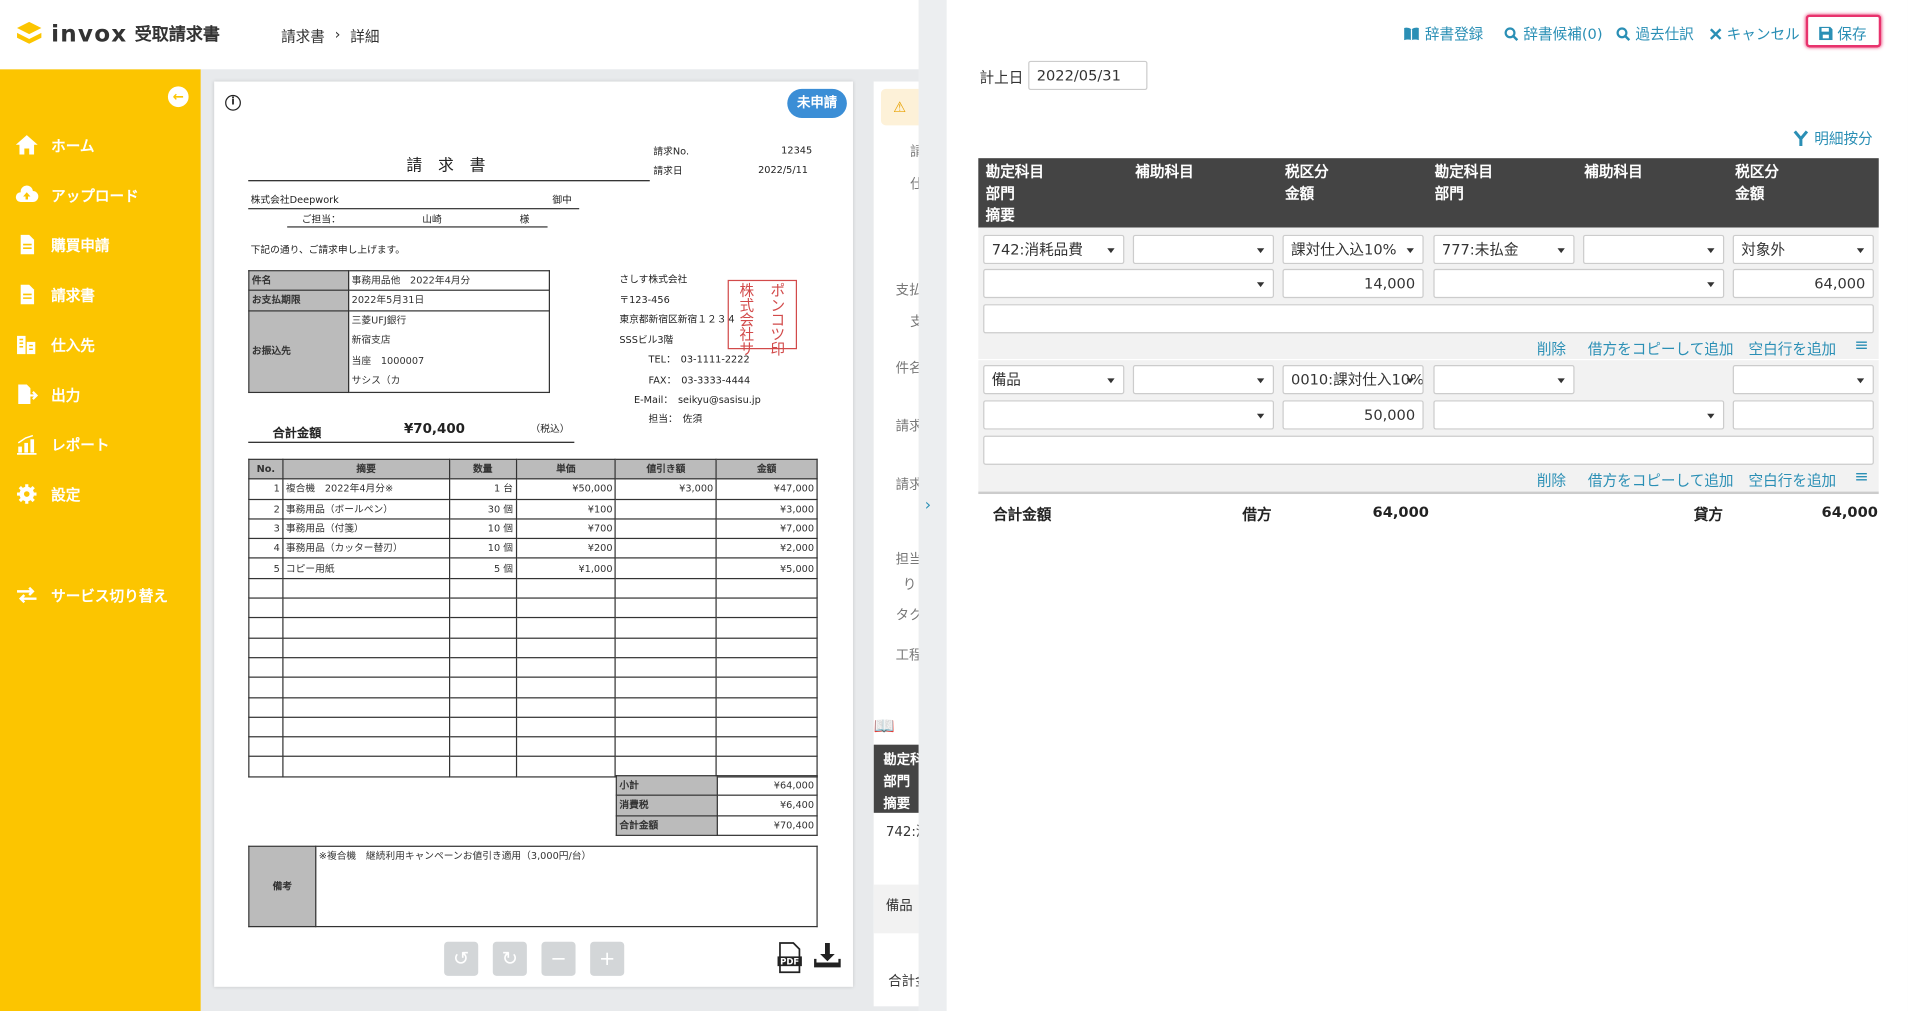 This screenshot has width=1908, height=1011. What do you see at coordinates (1655, 33) in the screenshot?
I see `past-journal-button: 過去仕訳` at bounding box center [1655, 33].